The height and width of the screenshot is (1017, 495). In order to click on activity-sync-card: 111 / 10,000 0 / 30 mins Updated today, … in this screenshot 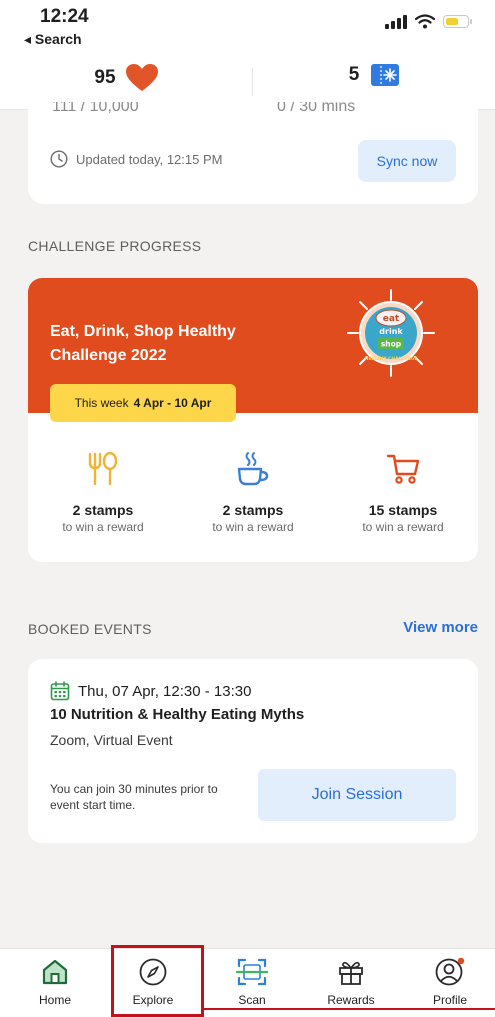, I will do `click(253, 153)`.